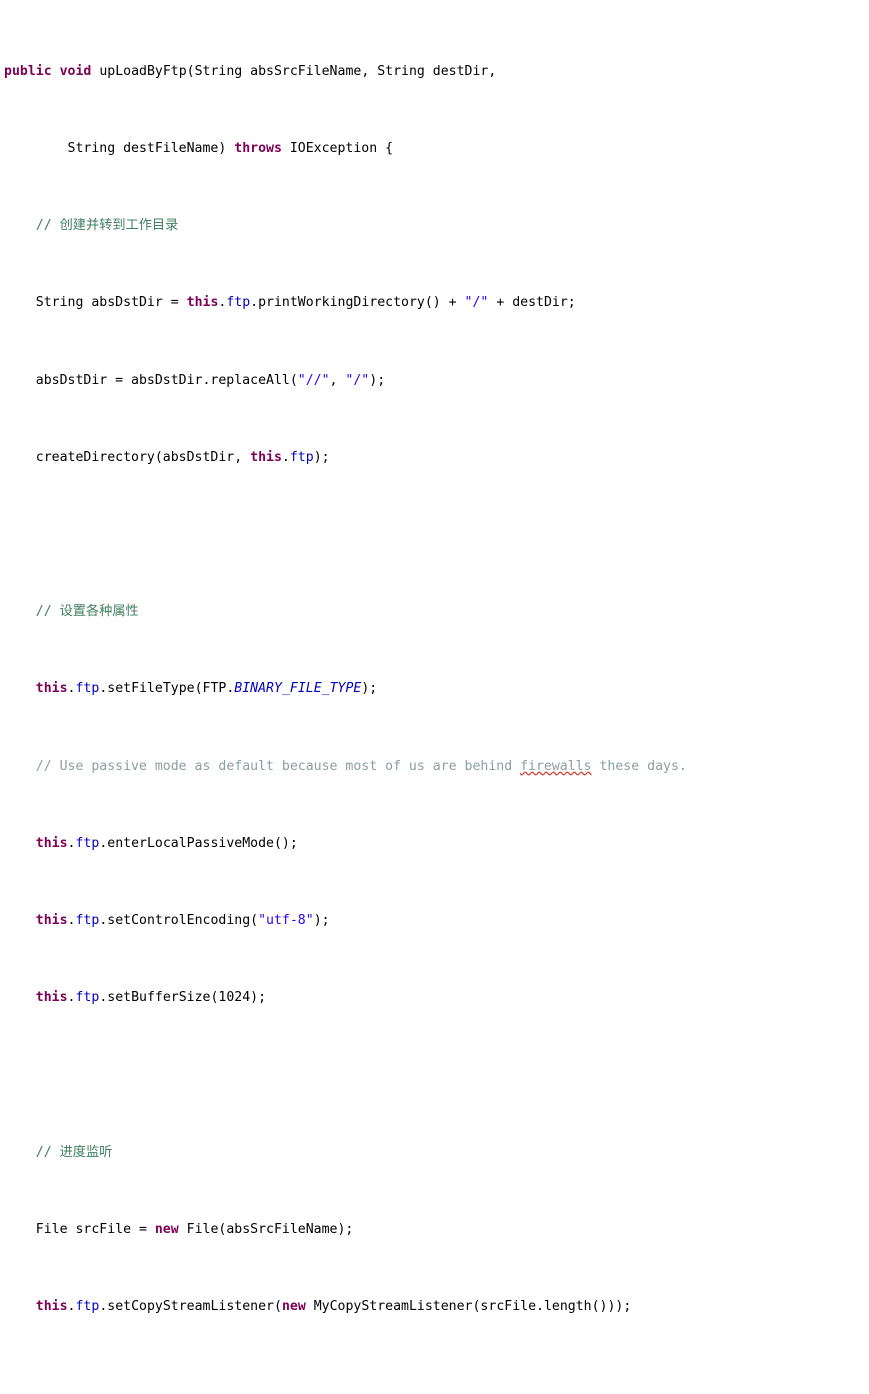  Describe the element at coordinates (182, 920) in the screenshot. I see `code-line: this.ftp.setControlEncoding("utf-8");` at that location.